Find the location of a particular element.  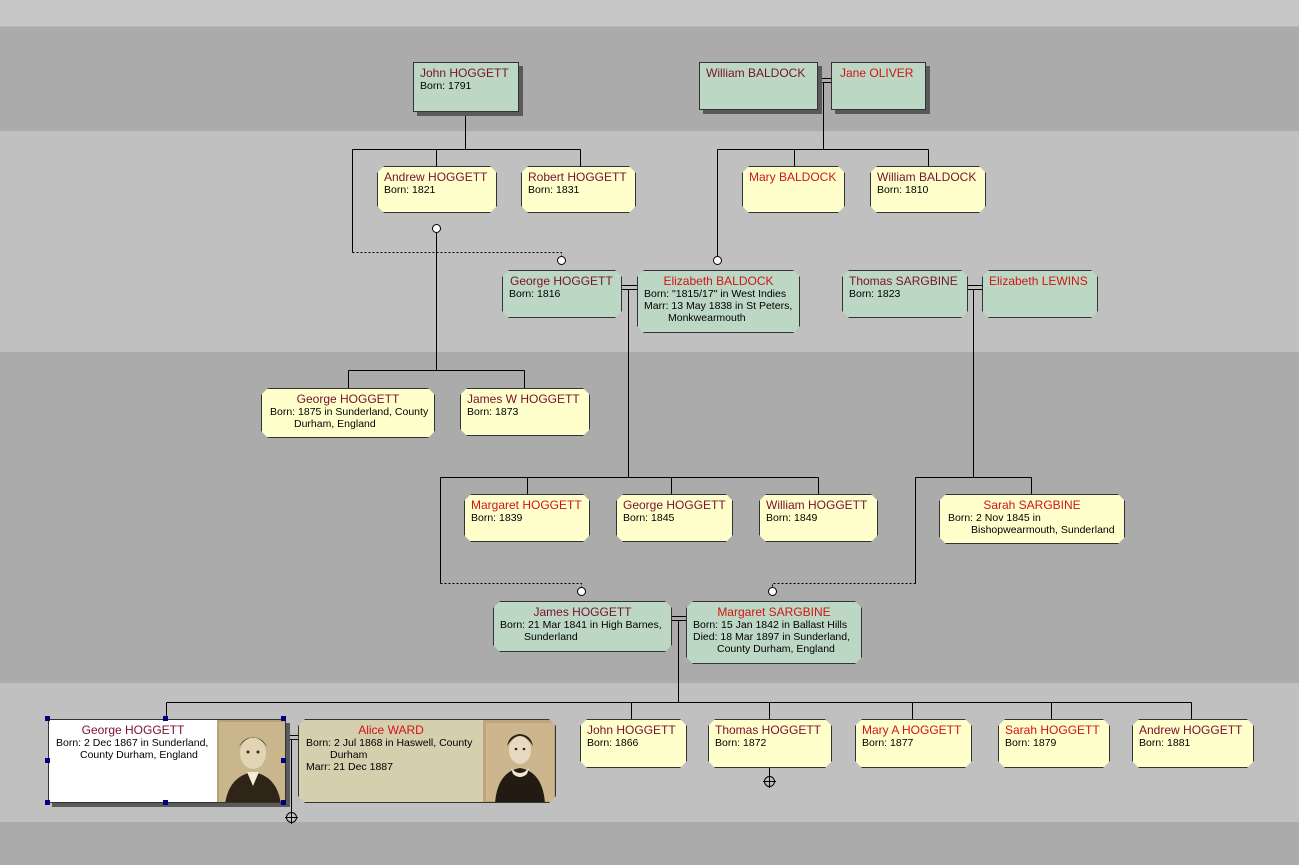

person-birth: Born: 21 Mar 1841 in High Barnes, is located at coordinates (581, 625).